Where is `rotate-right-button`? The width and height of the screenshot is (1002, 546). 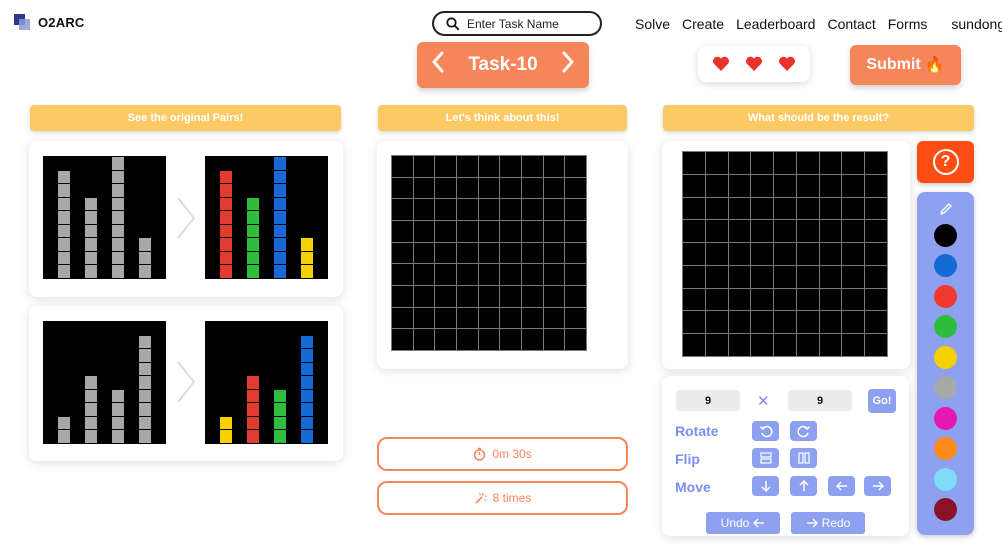
rotate-right-button is located at coordinates (803, 431).